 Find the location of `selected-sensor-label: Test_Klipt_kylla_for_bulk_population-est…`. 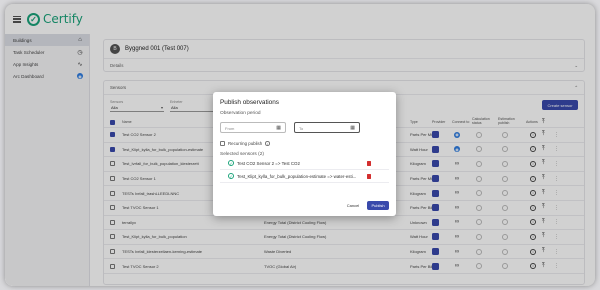

selected-sensor-label: Test_Klipt_kylla_for_bulk_population-est… is located at coordinates (297, 176).